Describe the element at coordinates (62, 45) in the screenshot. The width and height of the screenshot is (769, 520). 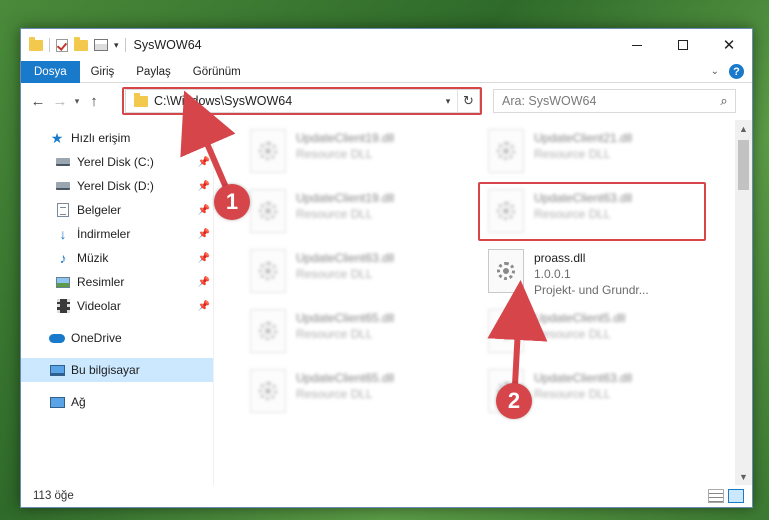
I see `properties-check-icon` at that location.